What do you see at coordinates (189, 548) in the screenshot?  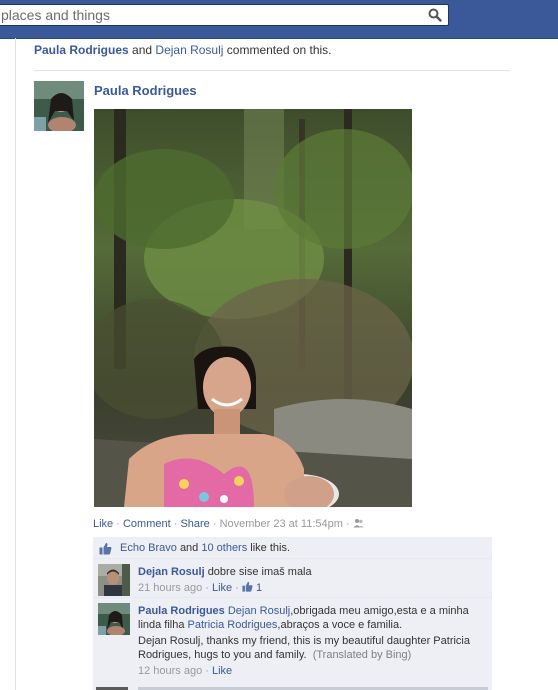 I see `likes-and: and` at bounding box center [189, 548].